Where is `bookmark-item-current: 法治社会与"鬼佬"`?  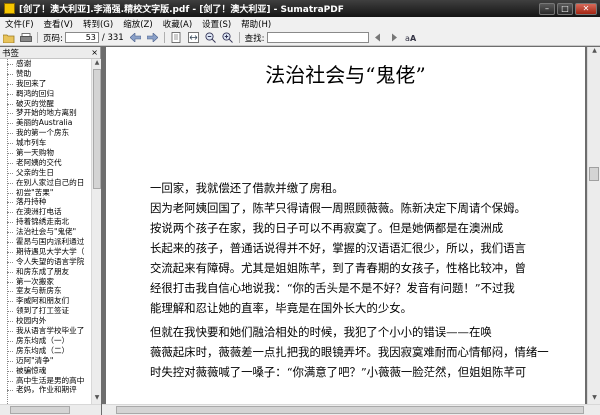 bookmark-item-current: 法治社会与"鬼佬" is located at coordinates (45, 232).